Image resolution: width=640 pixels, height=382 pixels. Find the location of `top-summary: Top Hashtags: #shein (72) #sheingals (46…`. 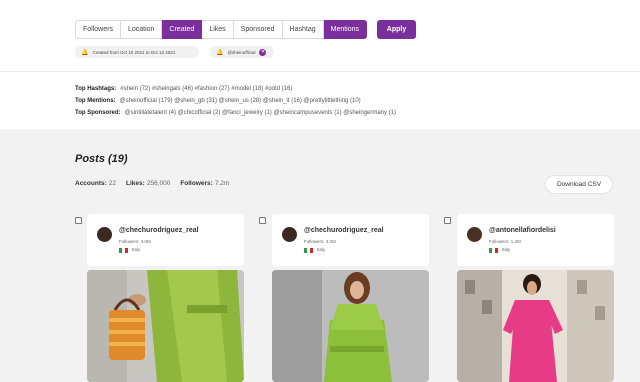

top-summary: Top Hashtags: #shein (72) #sheingals (46… is located at coordinates (235, 101).